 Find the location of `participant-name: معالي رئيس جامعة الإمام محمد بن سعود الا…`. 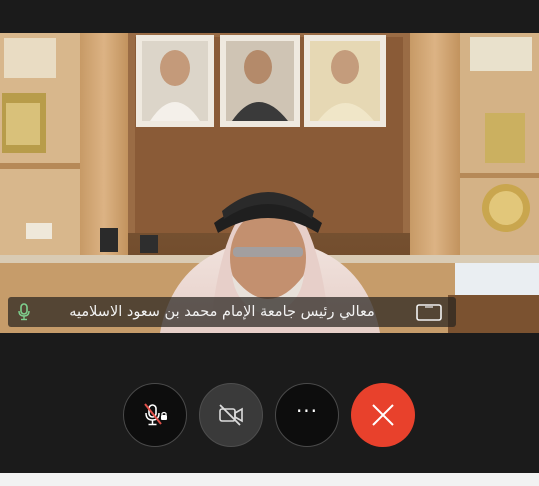

participant-name: معالي رئيس جامعة الإمام محمد بن سعود الا… is located at coordinates (222, 312).